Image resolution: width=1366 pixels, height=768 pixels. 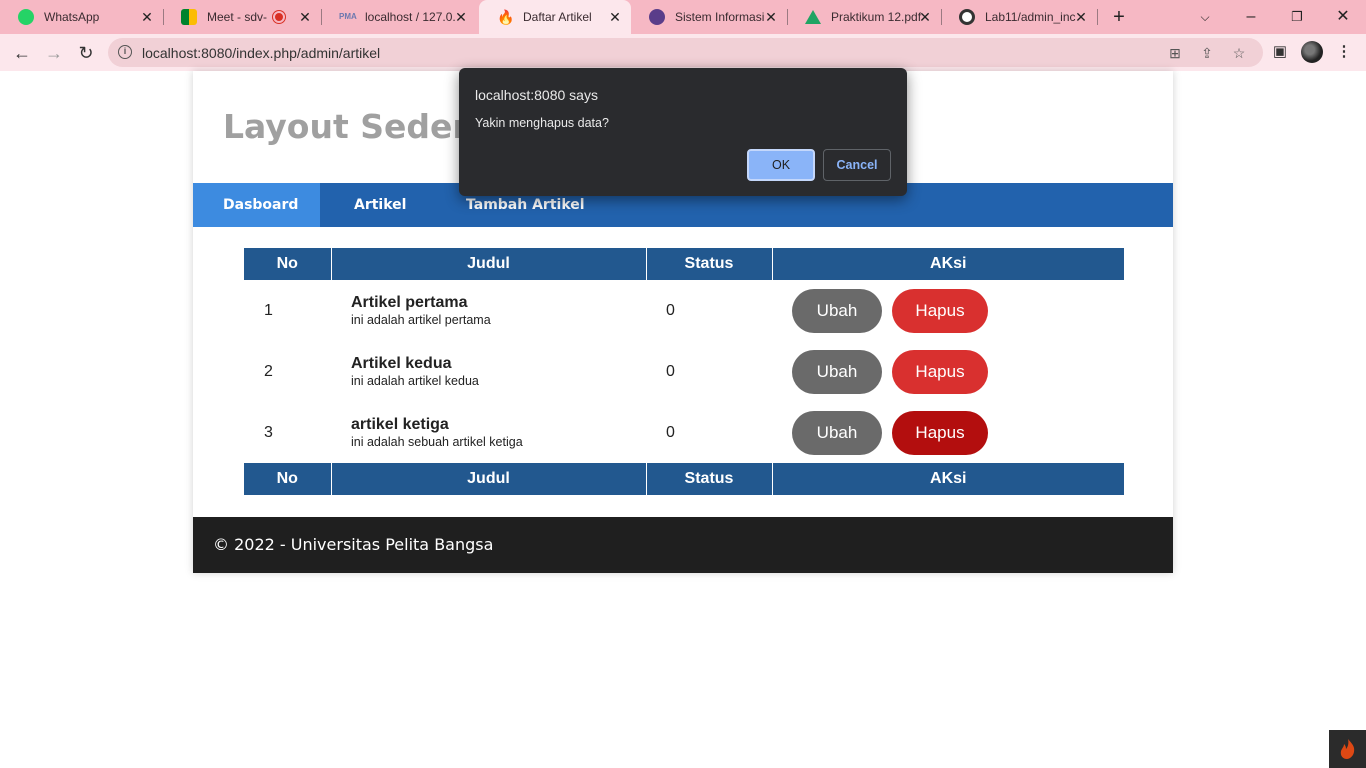 What do you see at coordinates (1344, 52) in the screenshot?
I see `menu-icon: ⋮` at bounding box center [1344, 52].